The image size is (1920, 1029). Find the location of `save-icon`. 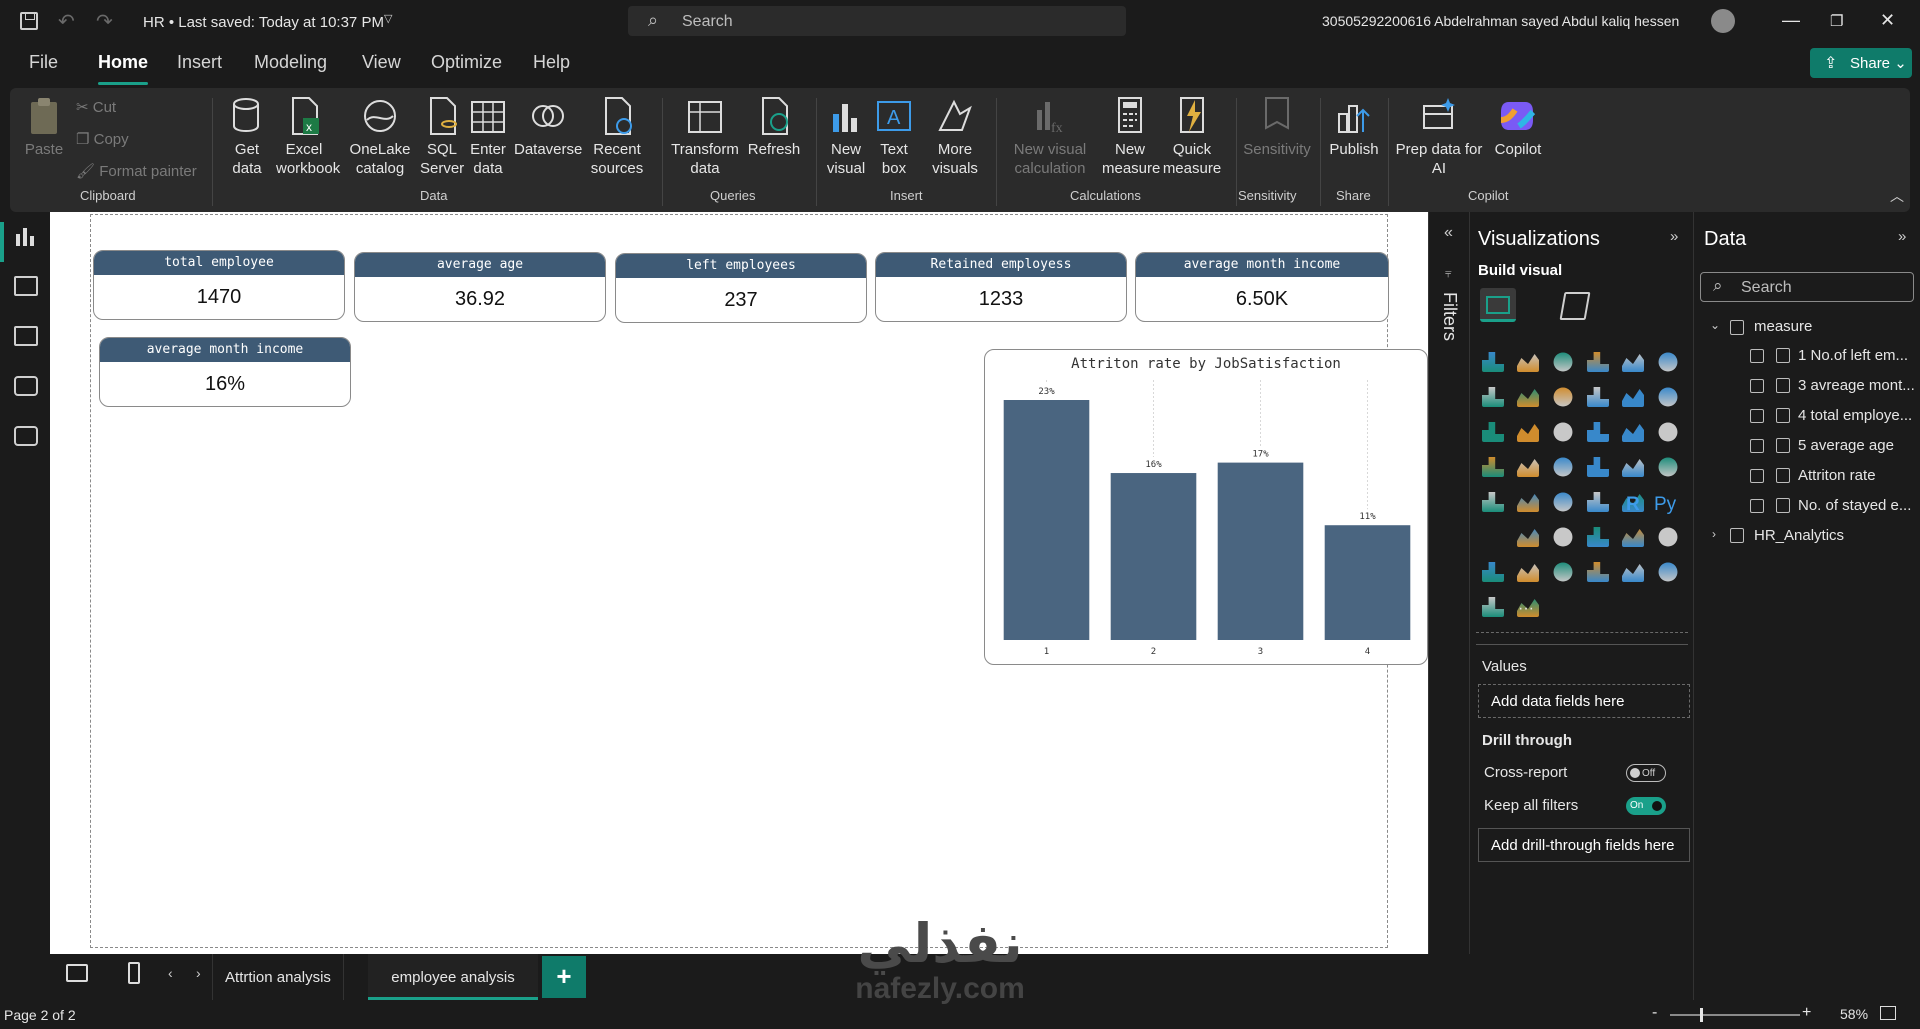

save-icon is located at coordinates (29, 21).